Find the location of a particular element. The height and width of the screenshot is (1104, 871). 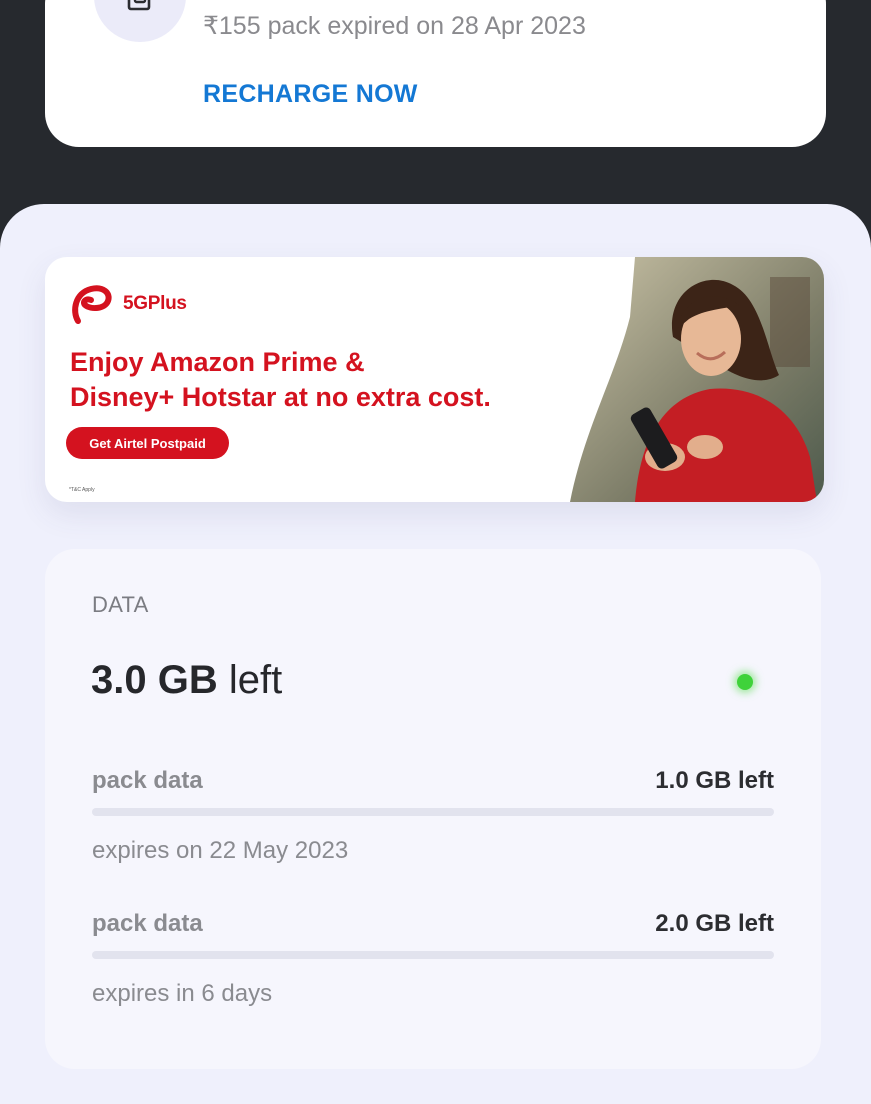

brand-logo: 5GPlus is located at coordinates (128, 304).